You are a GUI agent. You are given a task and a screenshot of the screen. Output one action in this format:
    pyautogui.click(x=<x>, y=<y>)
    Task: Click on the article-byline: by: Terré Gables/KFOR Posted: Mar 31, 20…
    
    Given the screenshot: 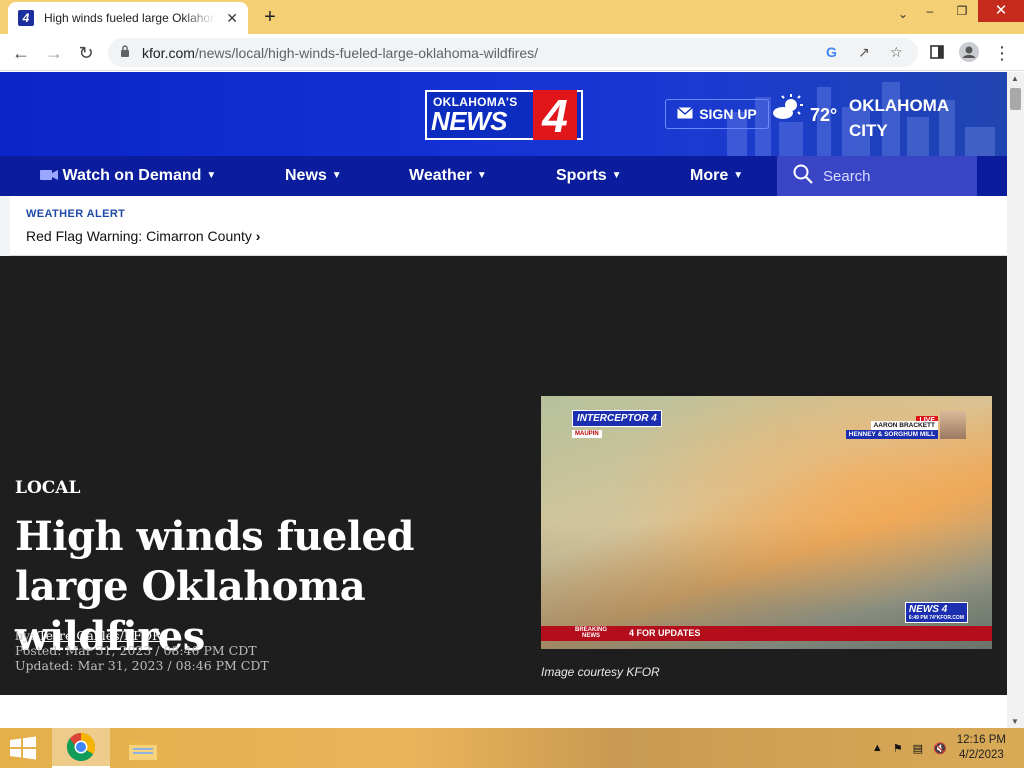 What is the action you would take?
    pyautogui.click(x=142, y=650)
    